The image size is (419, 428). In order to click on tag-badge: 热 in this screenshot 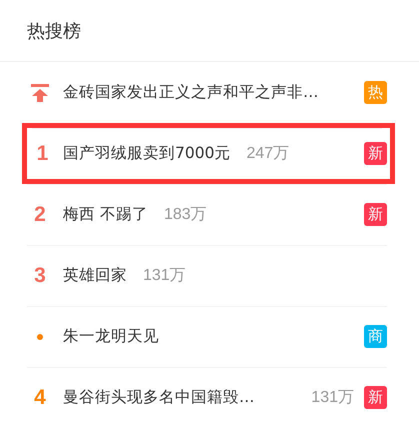, I will do `click(375, 92)`.